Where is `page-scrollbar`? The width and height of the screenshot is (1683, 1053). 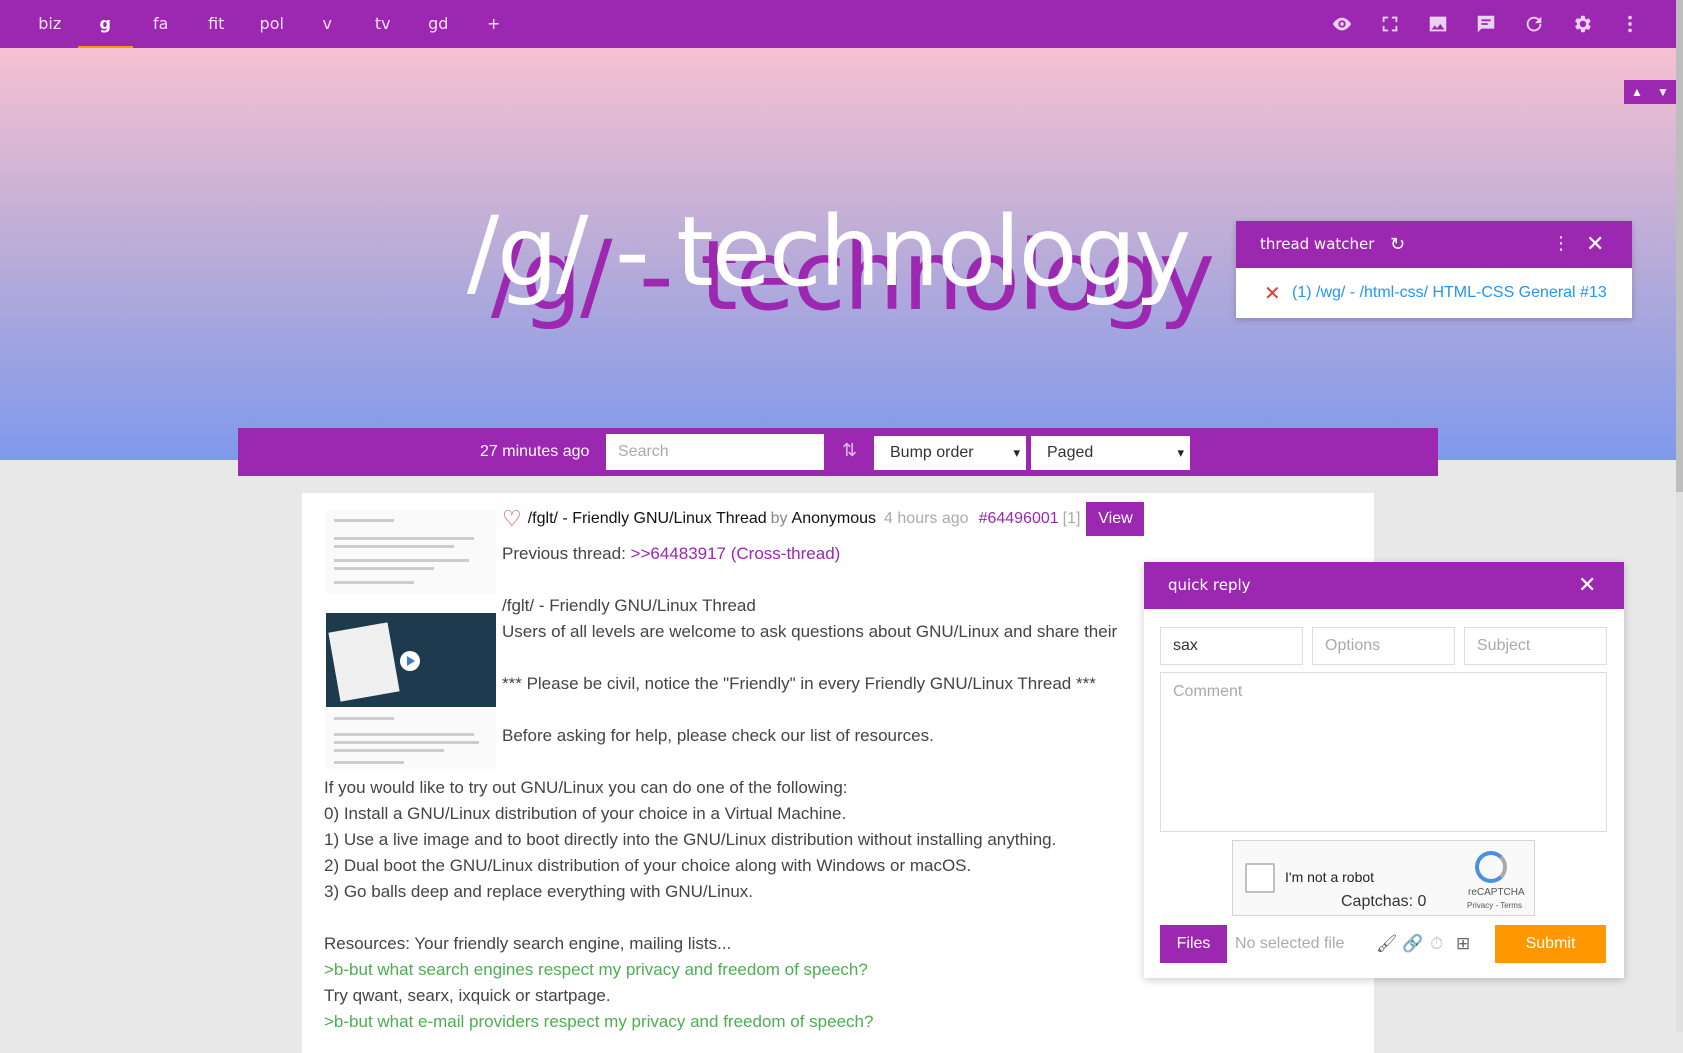
page-scrollbar is located at coordinates (1679, 516).